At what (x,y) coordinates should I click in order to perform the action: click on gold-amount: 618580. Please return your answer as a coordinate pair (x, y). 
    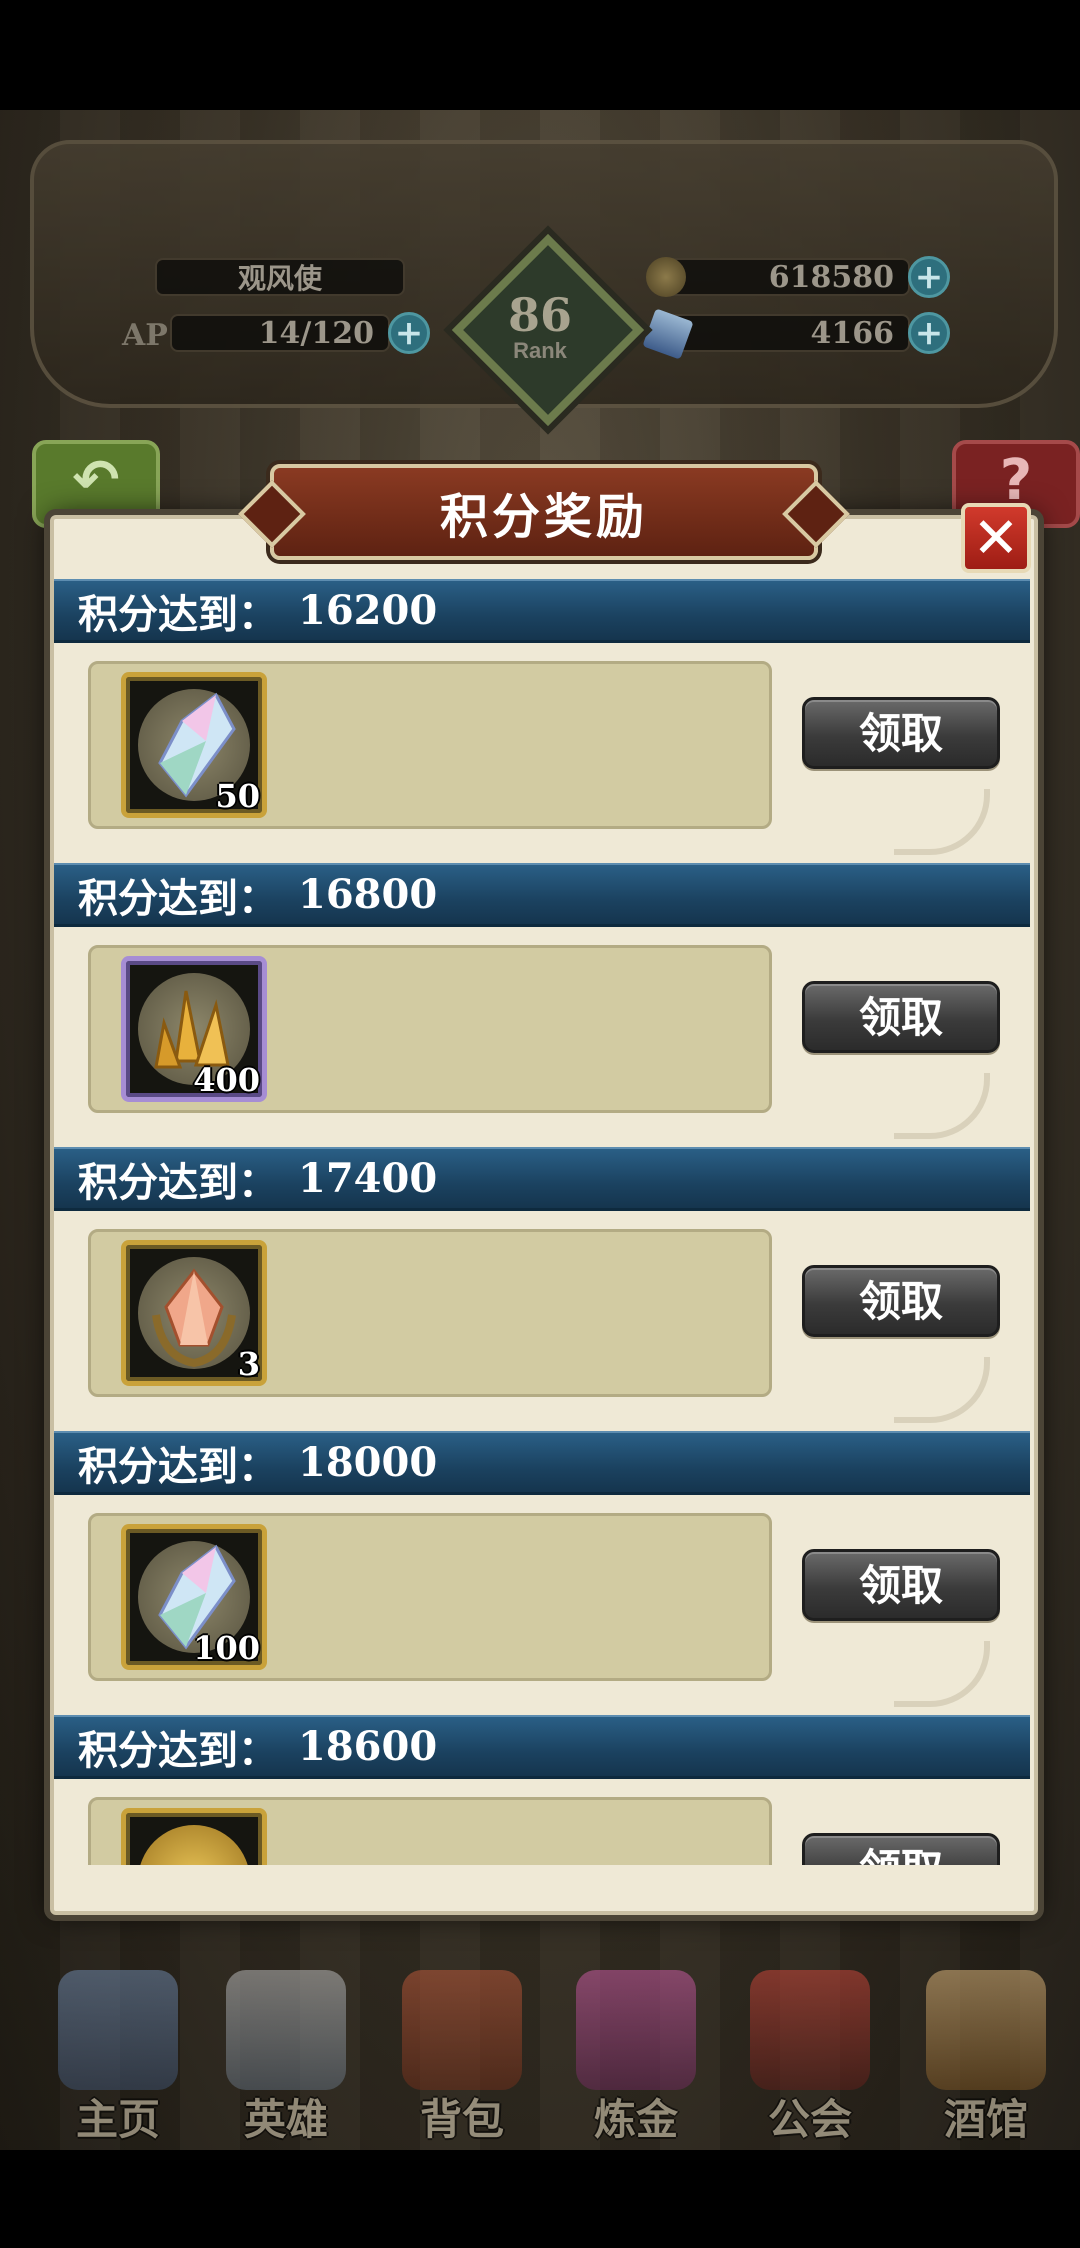
    Looking at the image, I should click on (785, 277).